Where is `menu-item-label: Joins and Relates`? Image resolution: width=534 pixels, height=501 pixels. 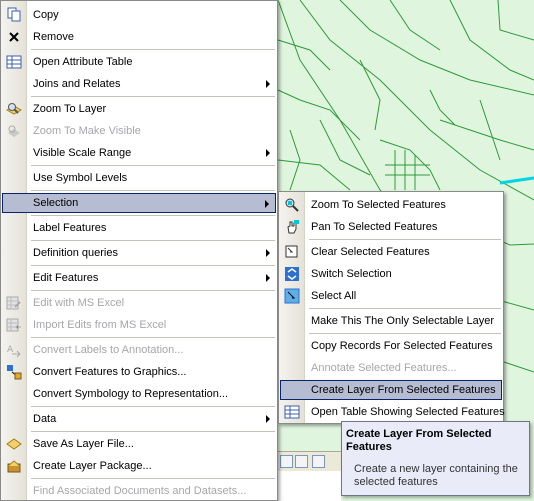 menu-item-label: Joins and Relates is located at coordinates (77, 84).